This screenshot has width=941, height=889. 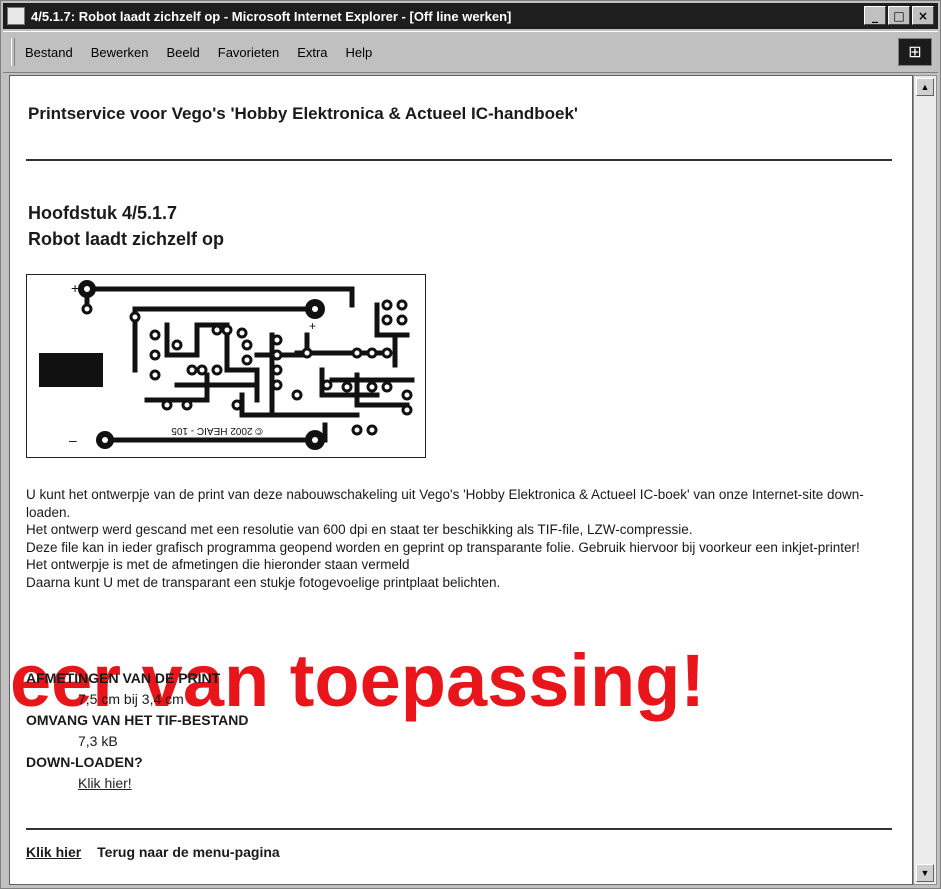 I want to click on windows-logo-icon: ⊞, so click(x=915, y=52).